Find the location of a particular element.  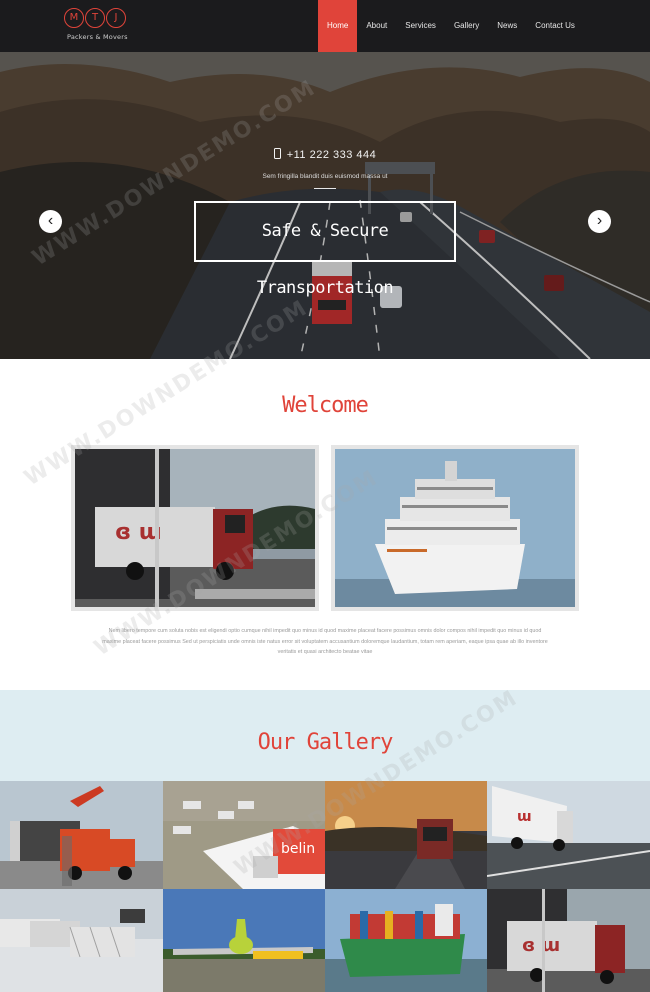

container-ship-photo is located at coordinates (406, 940).